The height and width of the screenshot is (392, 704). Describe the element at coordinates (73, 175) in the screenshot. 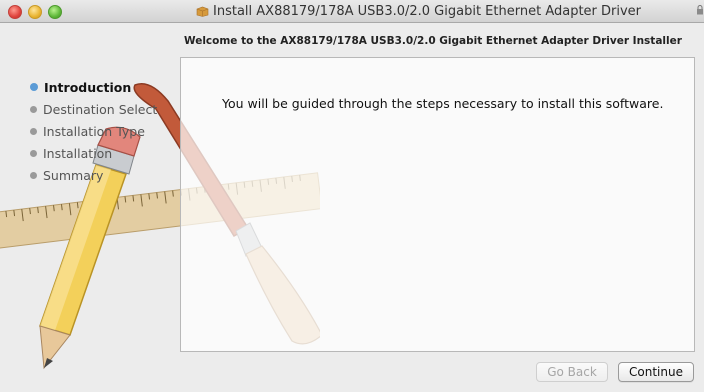

I see `step-label: Summary` at that location.